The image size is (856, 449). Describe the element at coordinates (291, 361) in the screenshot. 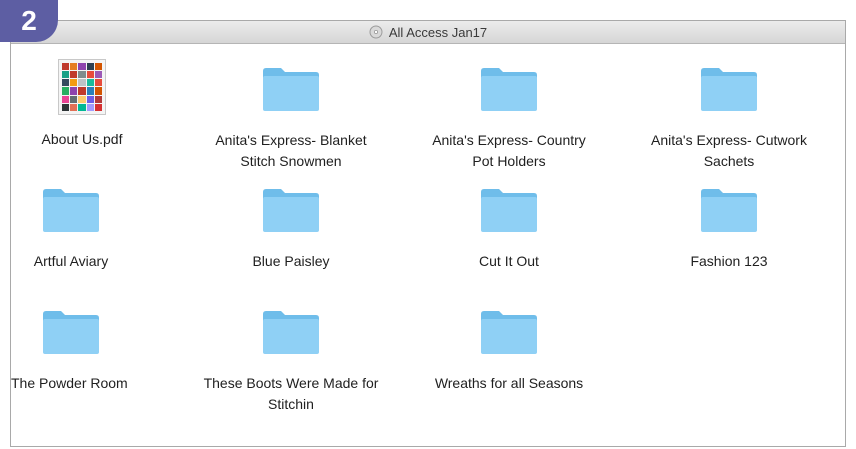

I see `folder-these-boots-were-made-for-stitchin: These Boots Were Made for Stitchin` at that location.